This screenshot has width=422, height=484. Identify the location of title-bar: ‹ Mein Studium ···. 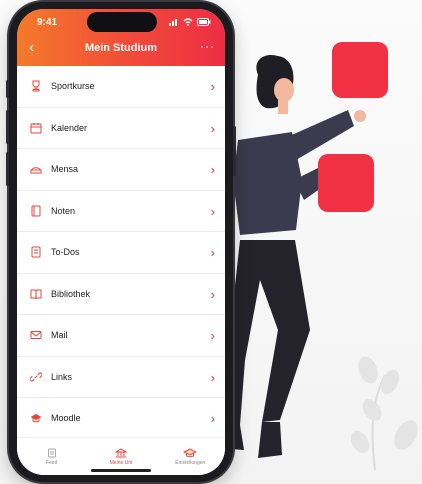
(121, 49).